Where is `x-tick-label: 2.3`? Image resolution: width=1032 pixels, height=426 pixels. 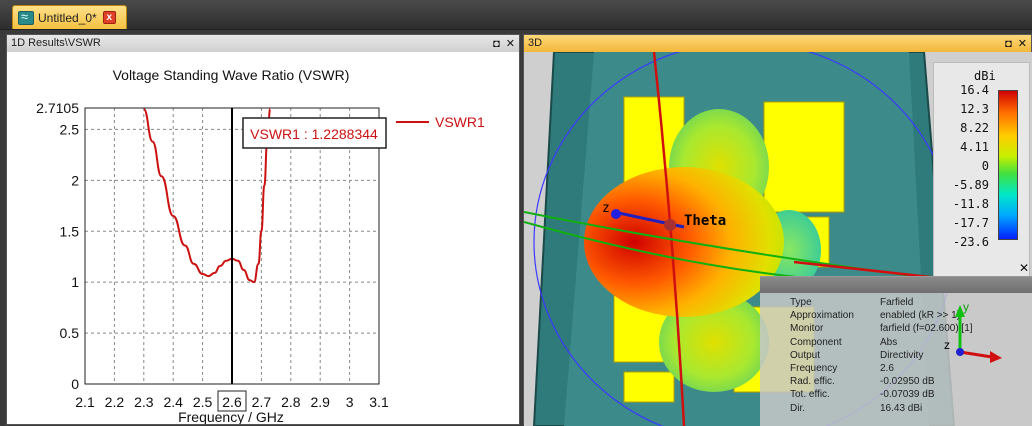 x-tick-label: 2.3 is located at coordinates (144, 402).